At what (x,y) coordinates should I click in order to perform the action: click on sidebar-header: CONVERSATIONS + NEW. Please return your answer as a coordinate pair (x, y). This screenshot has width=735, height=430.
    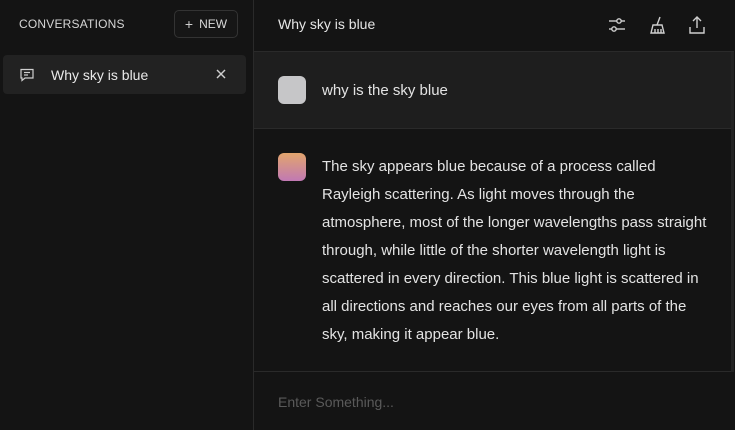
    Looking at the image, I should click on (126, 24).